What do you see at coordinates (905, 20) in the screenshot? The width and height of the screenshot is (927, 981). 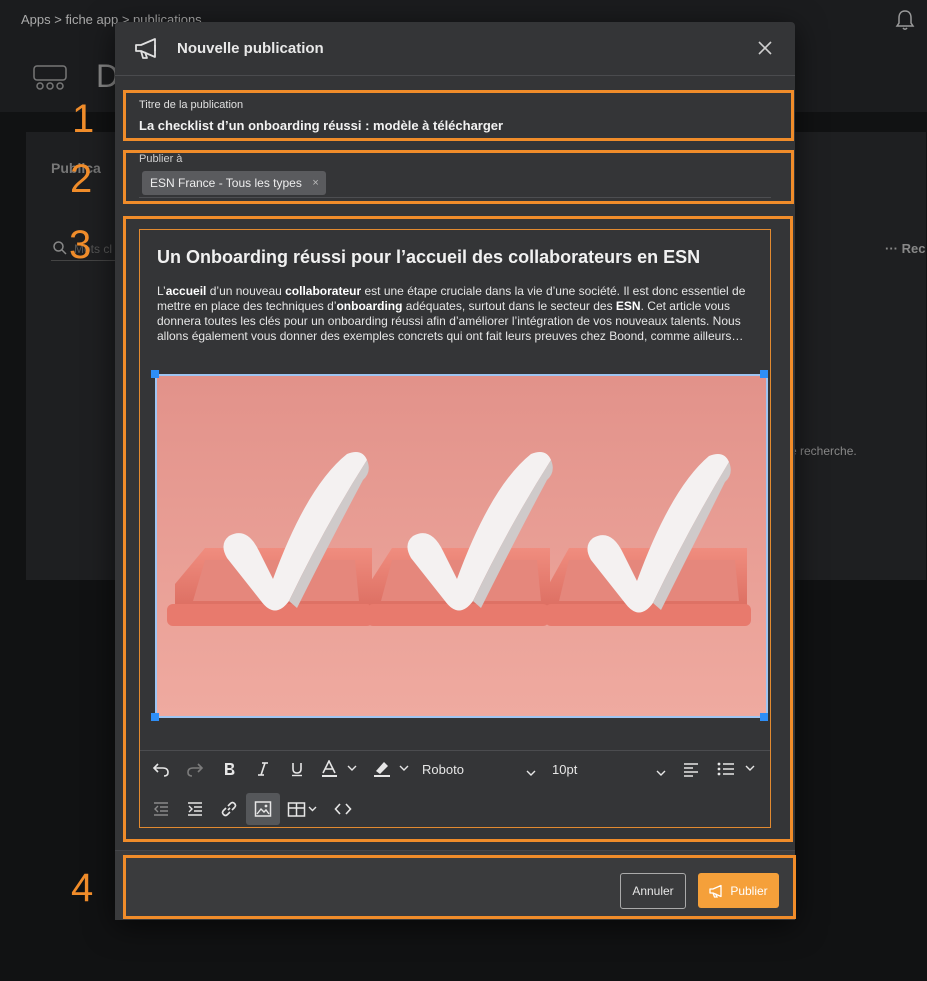 I see `bell-icon` at bounding box center [905, 20].